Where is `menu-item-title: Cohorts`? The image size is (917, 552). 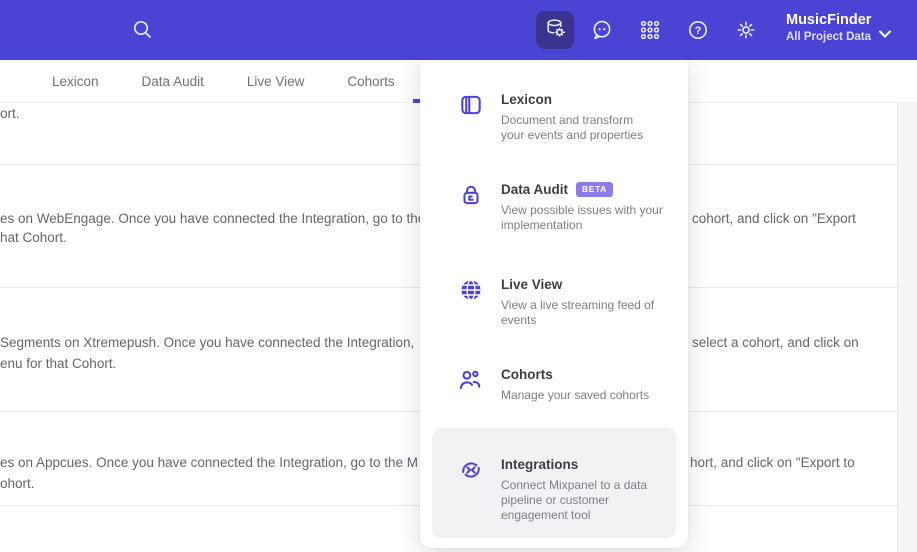 menu-item-title: Cohorts is located at coordinates (527, 374).